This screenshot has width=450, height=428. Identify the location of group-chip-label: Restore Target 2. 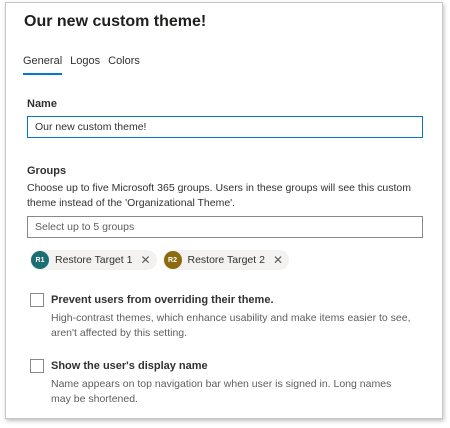
(226, 260).